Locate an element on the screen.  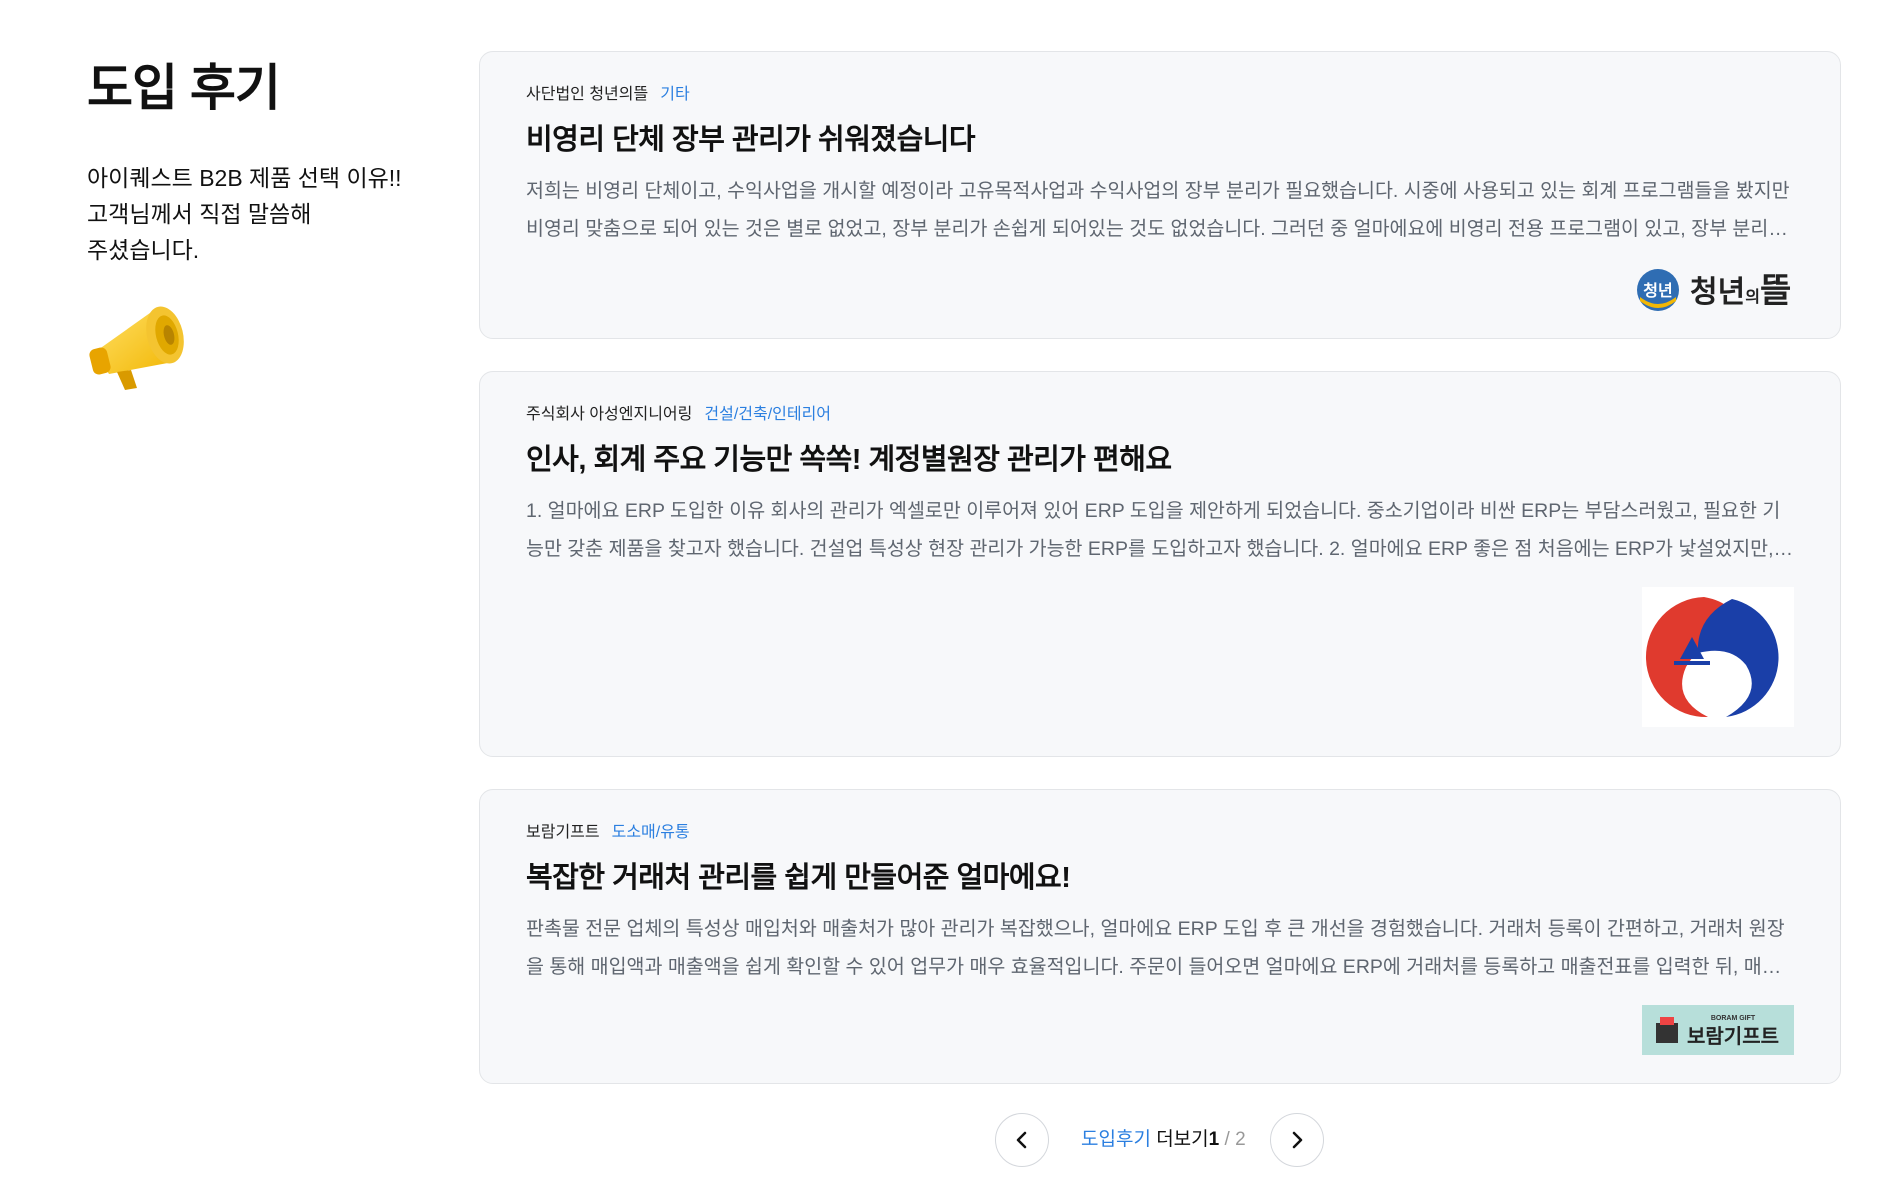
pagination: 도입후기 더보기1 / 2 is located at coordinates (1160, 1140).